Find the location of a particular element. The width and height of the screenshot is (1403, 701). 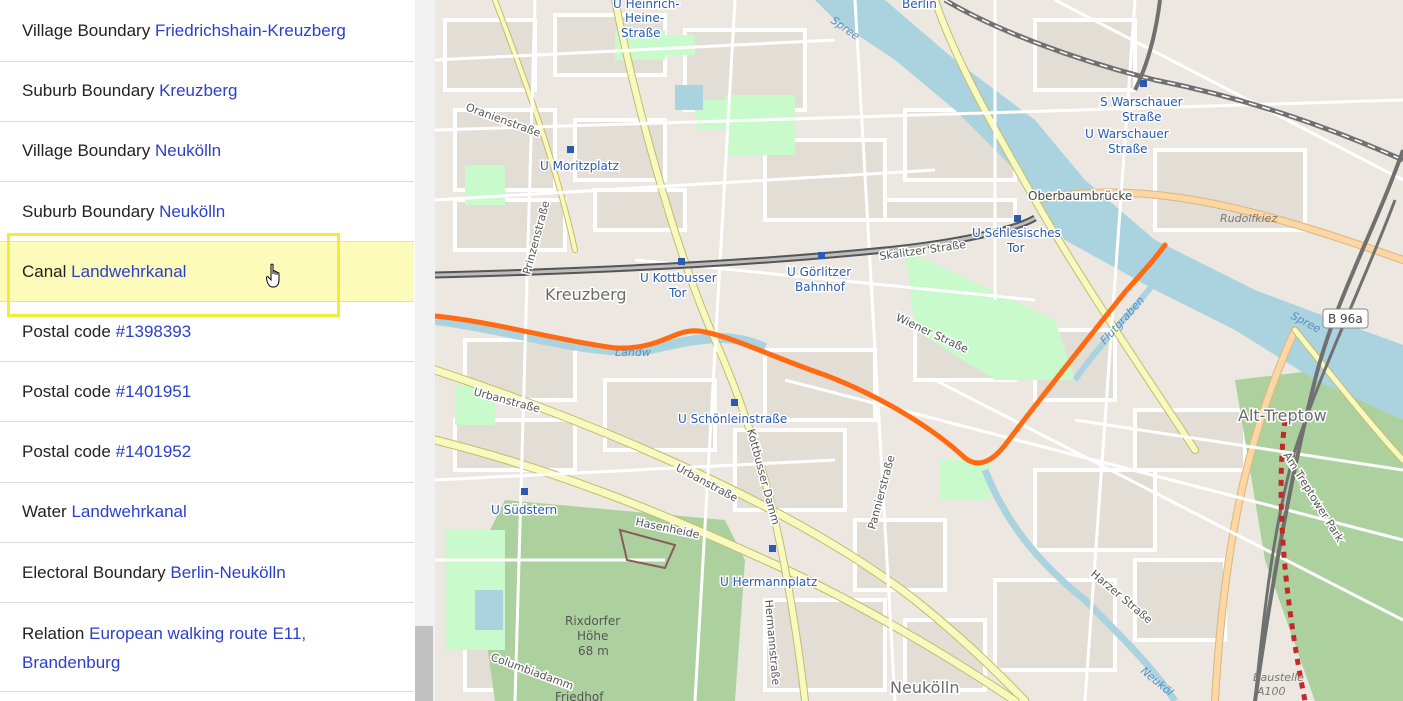

result-link: #1398393 is located at coordinates (154, 331).